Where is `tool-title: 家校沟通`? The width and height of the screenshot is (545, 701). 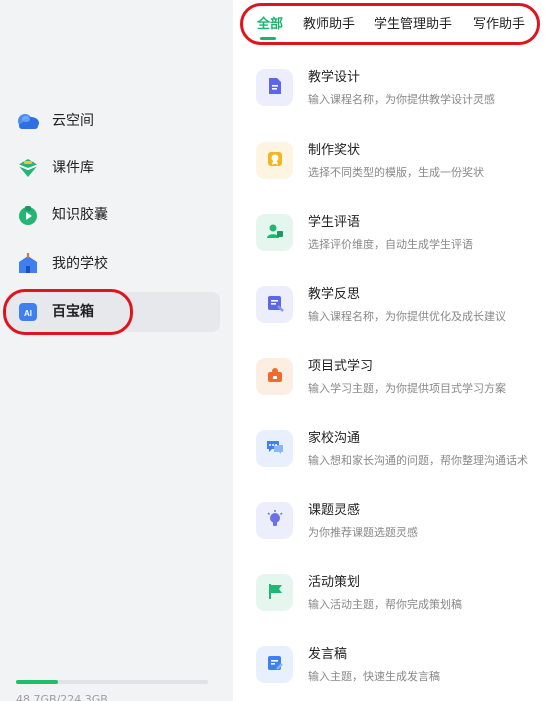
tool-title: 家校沟通 is located at coordinates (334, 438).